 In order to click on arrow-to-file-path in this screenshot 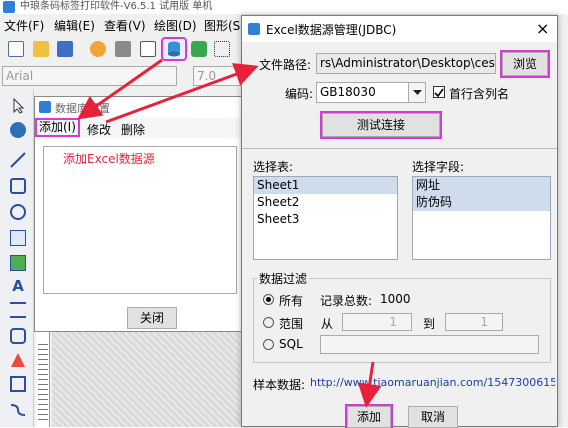, I will do `click(182, 93)`.